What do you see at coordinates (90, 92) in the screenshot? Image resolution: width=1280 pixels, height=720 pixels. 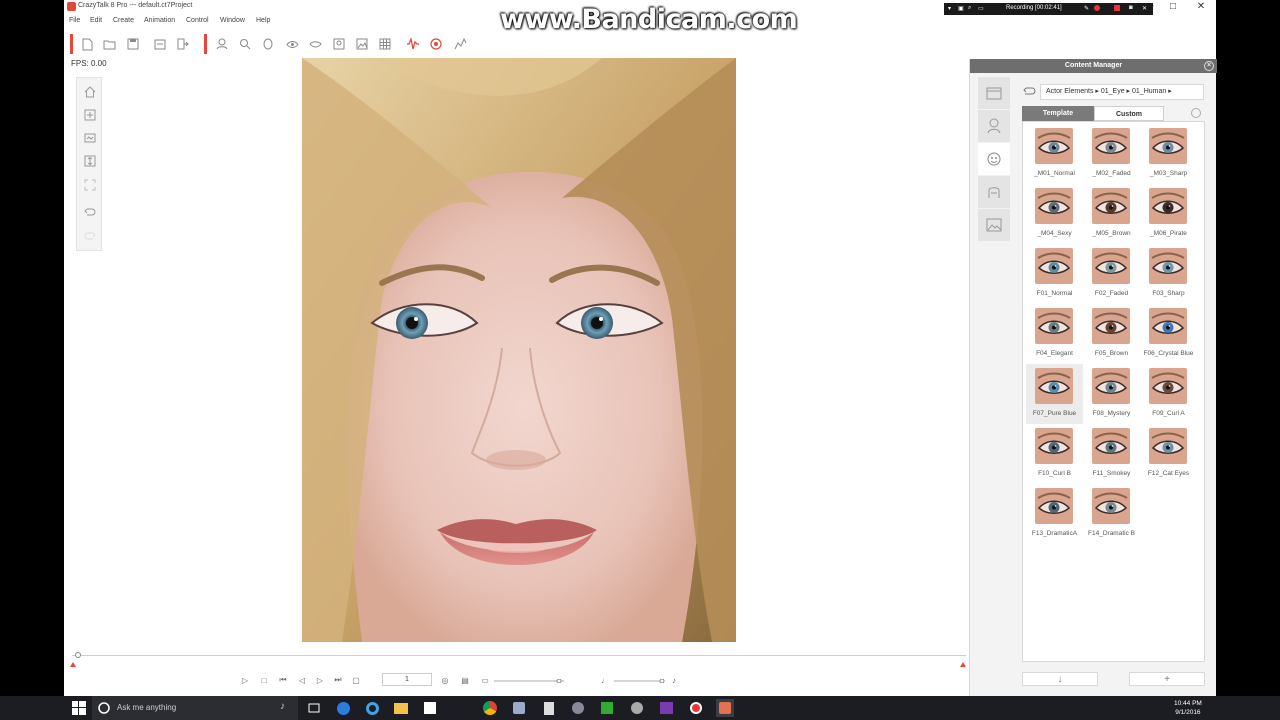 I see `home-icon` at bounding box center [90, 92].